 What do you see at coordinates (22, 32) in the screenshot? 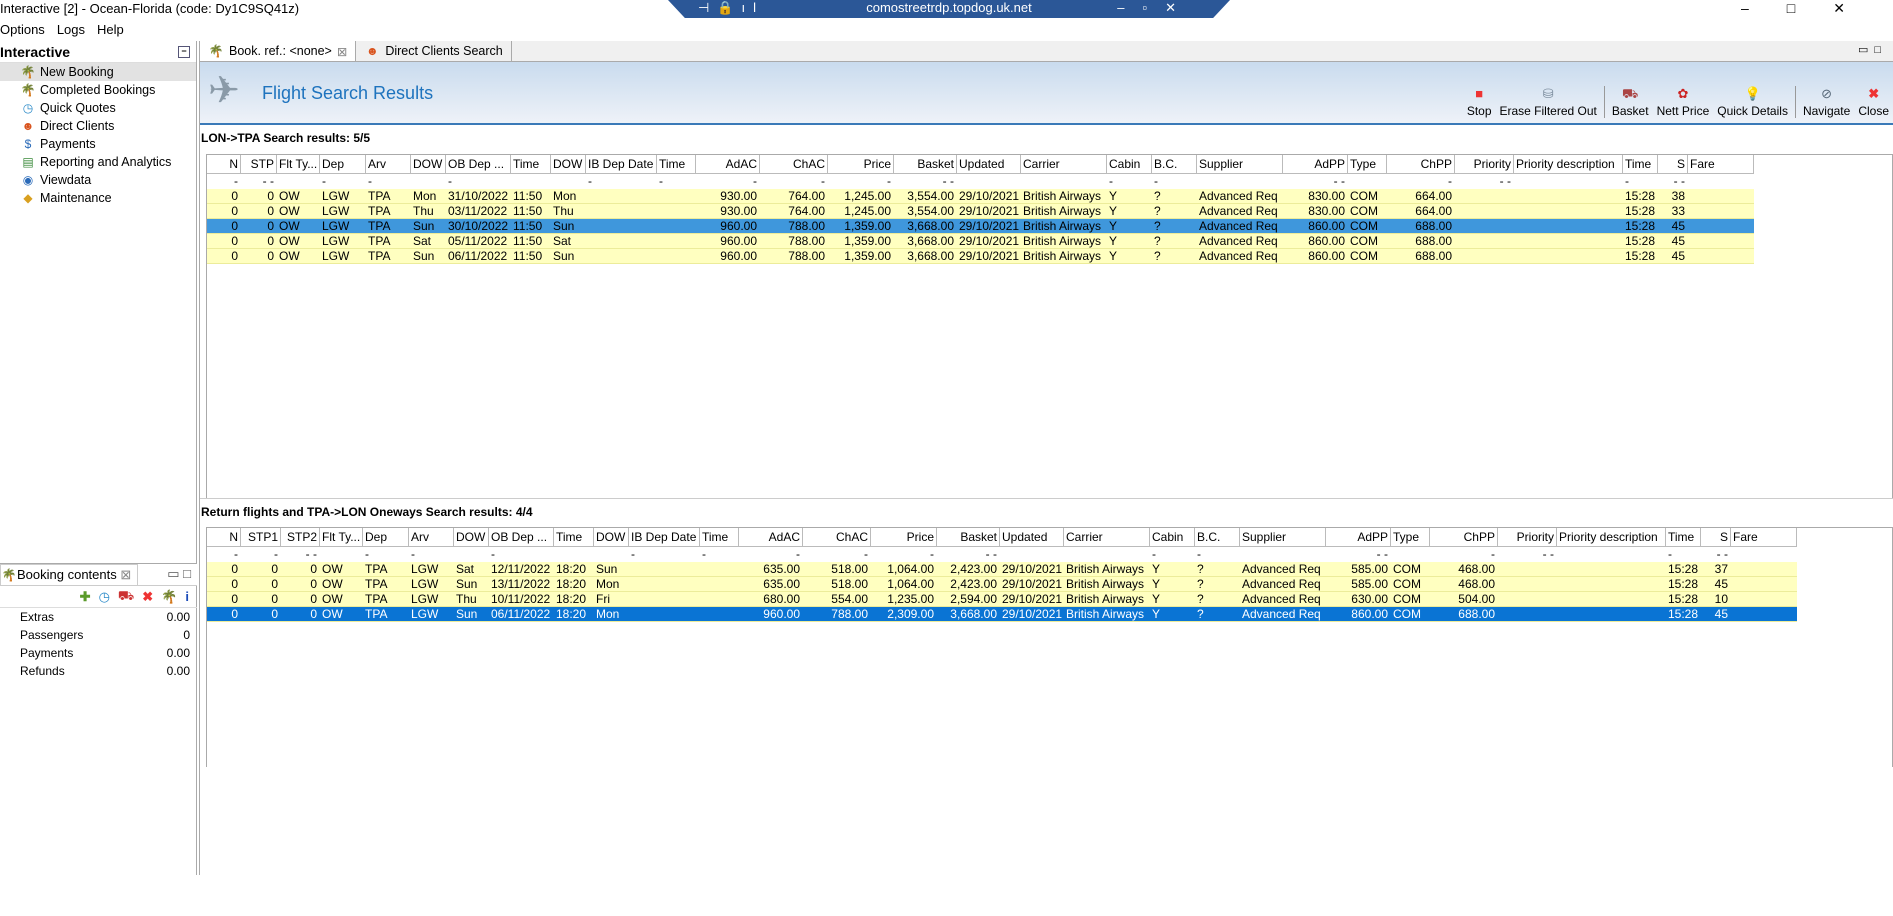
I see `menu-options: Options` at bounding box center [22, 32].